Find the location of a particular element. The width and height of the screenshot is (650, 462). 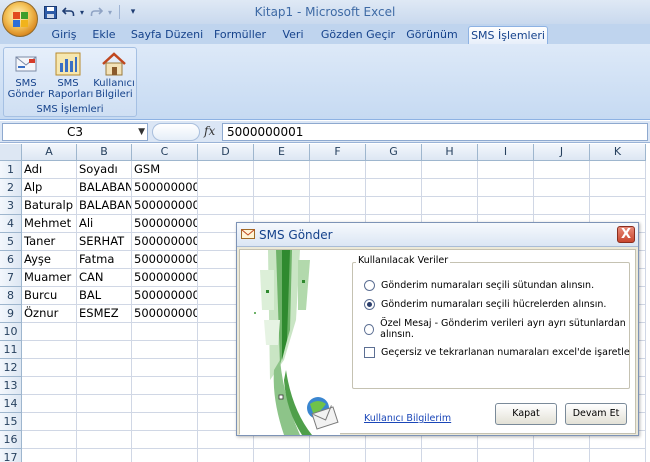

select-all-corner is located at coordinates (11, 152).